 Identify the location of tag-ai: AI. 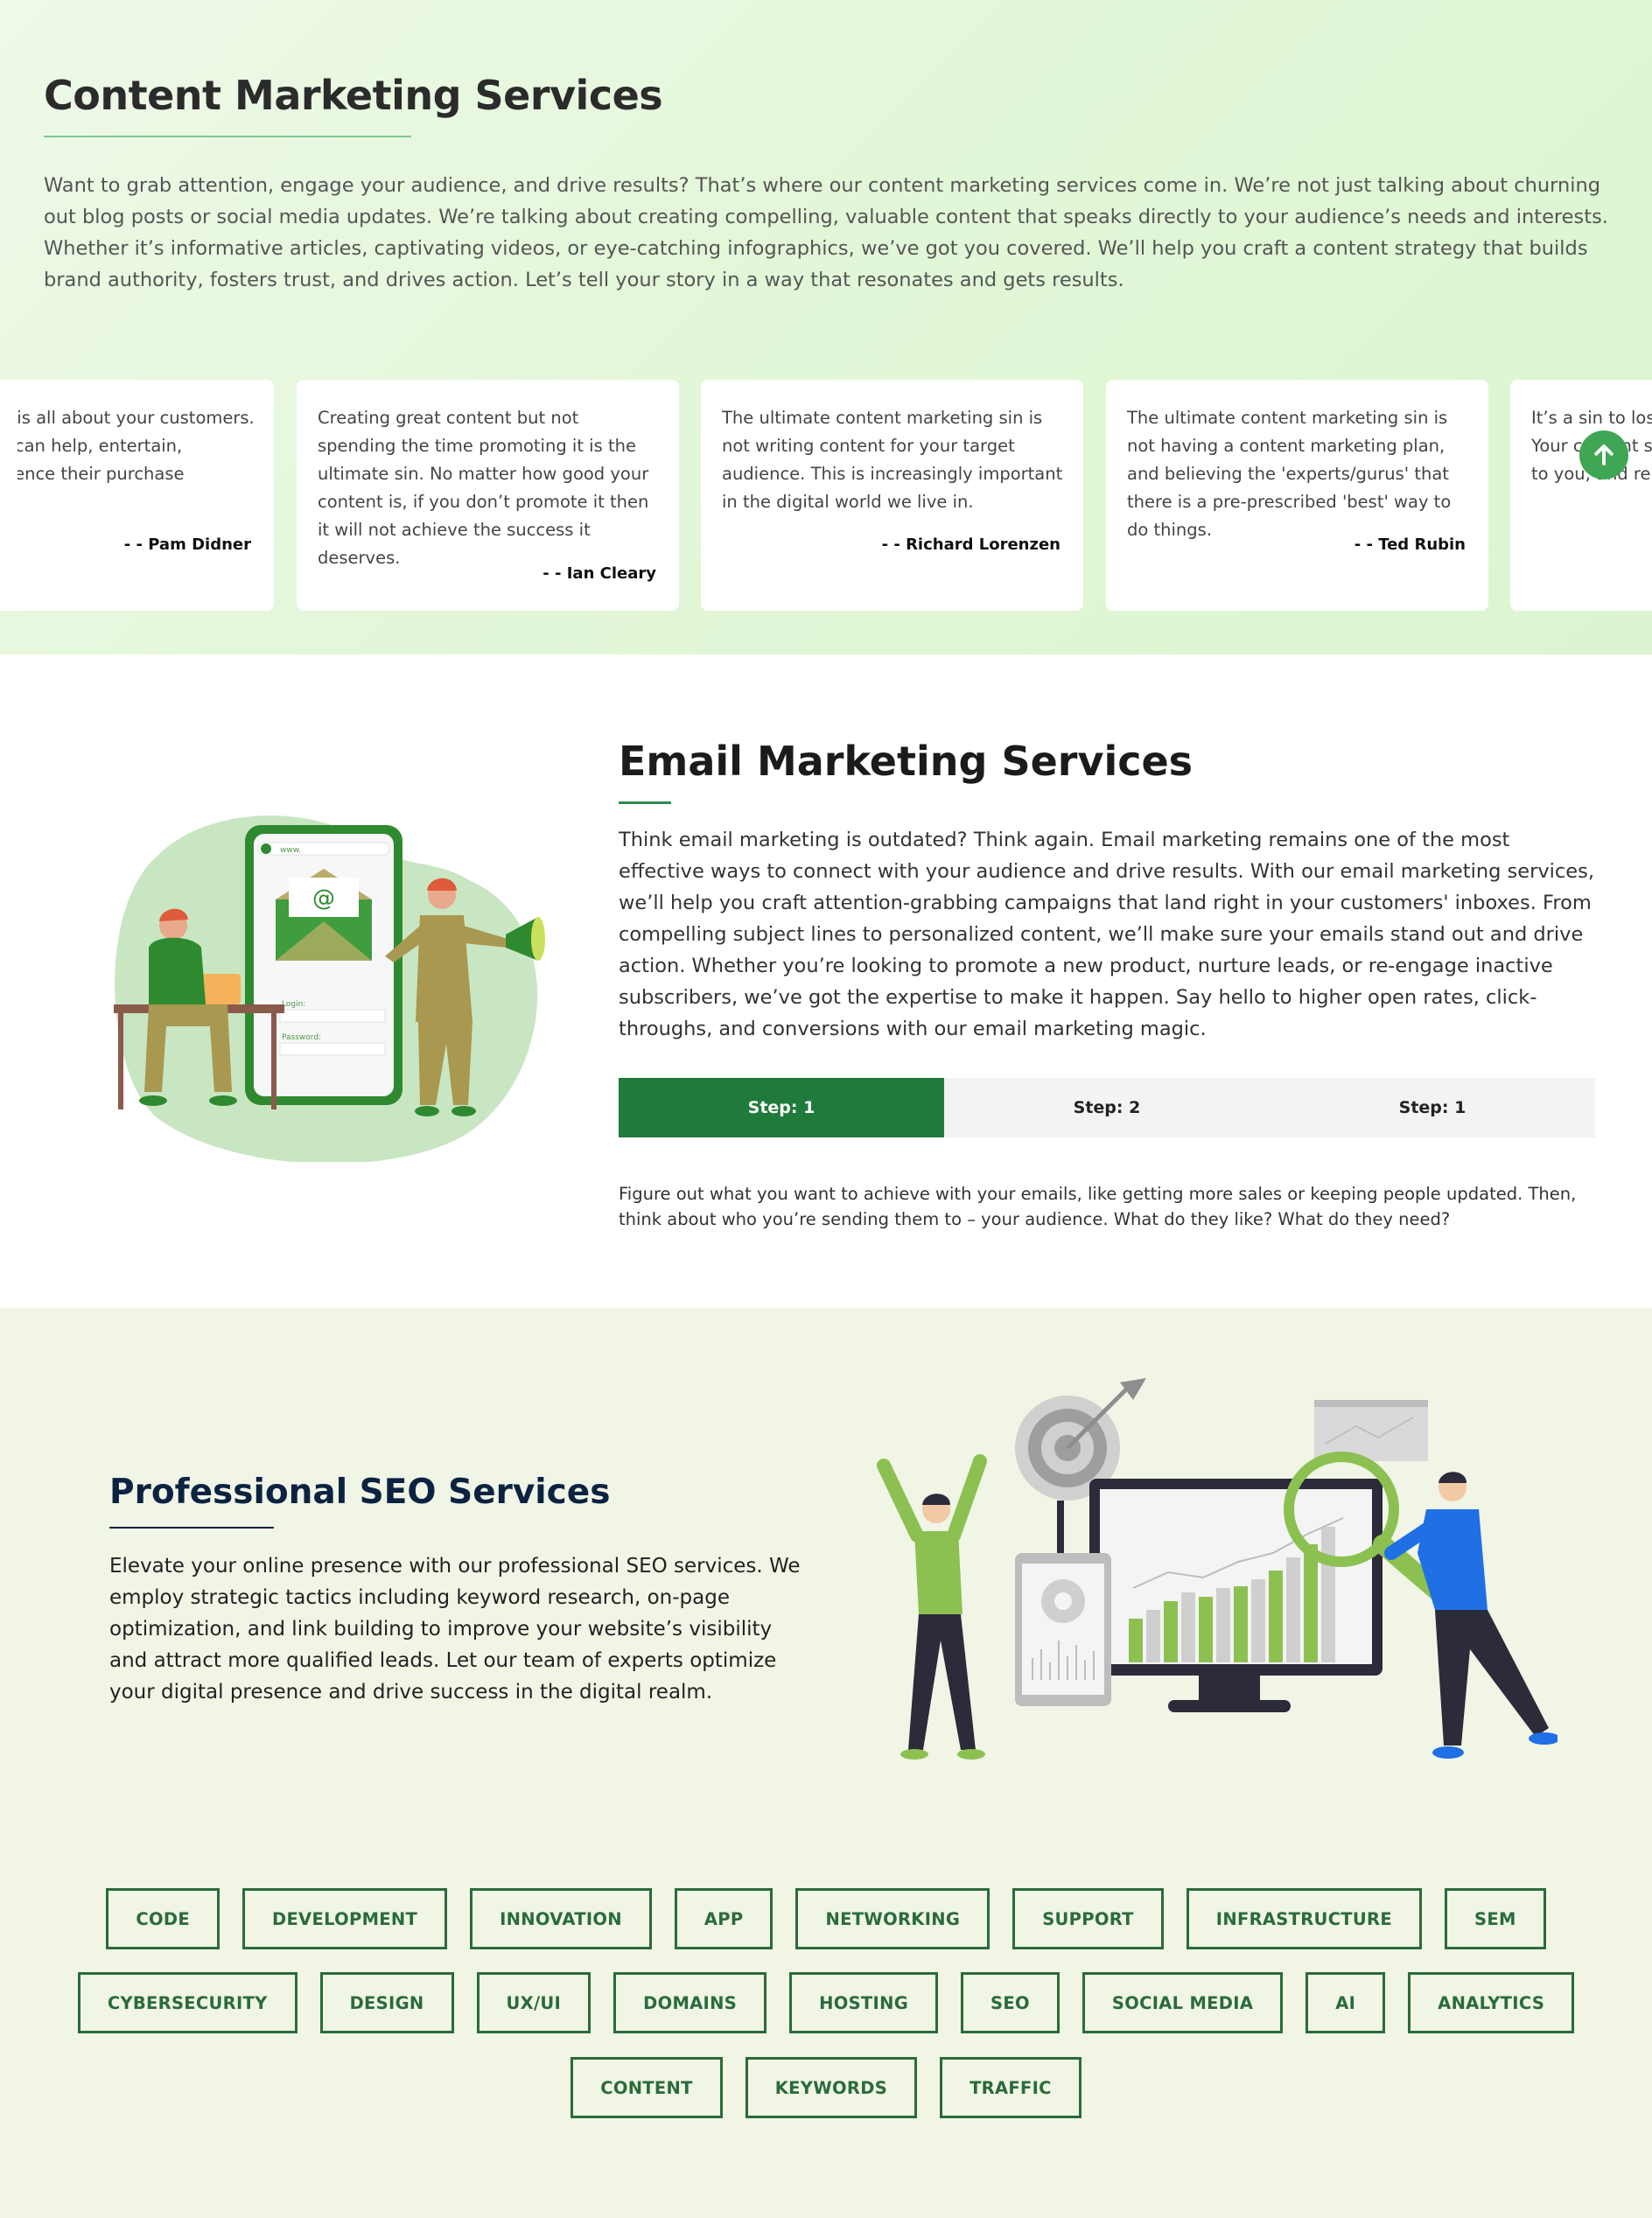
(1346, 2003).